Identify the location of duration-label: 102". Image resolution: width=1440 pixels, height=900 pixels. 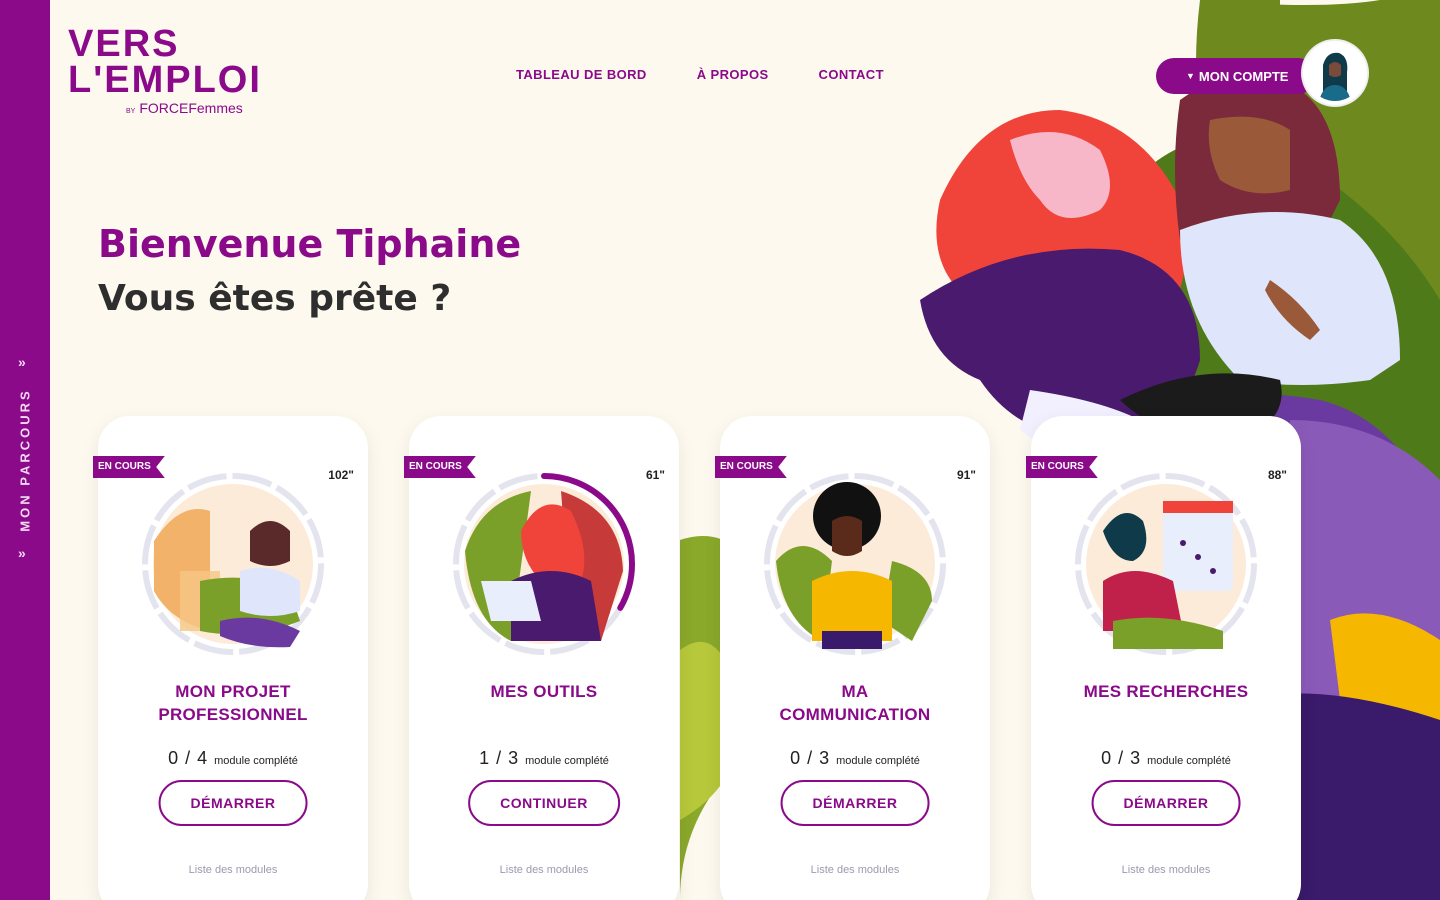
(341, 475).